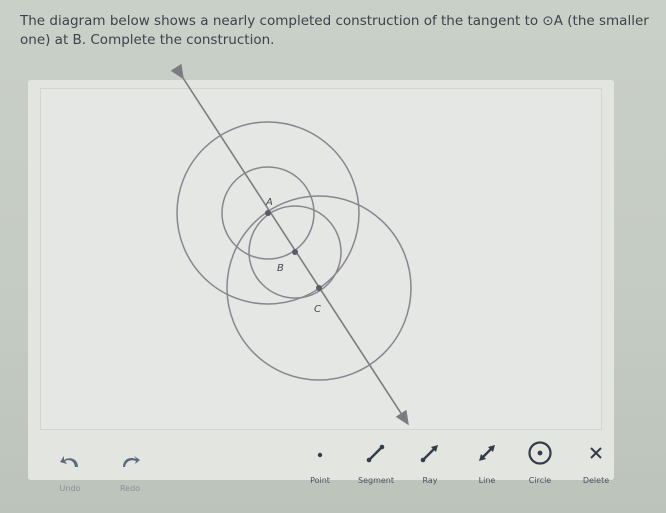  Describe the element at coordinates (70, 461) in the screenshot. I see `undo-icon` at that location.